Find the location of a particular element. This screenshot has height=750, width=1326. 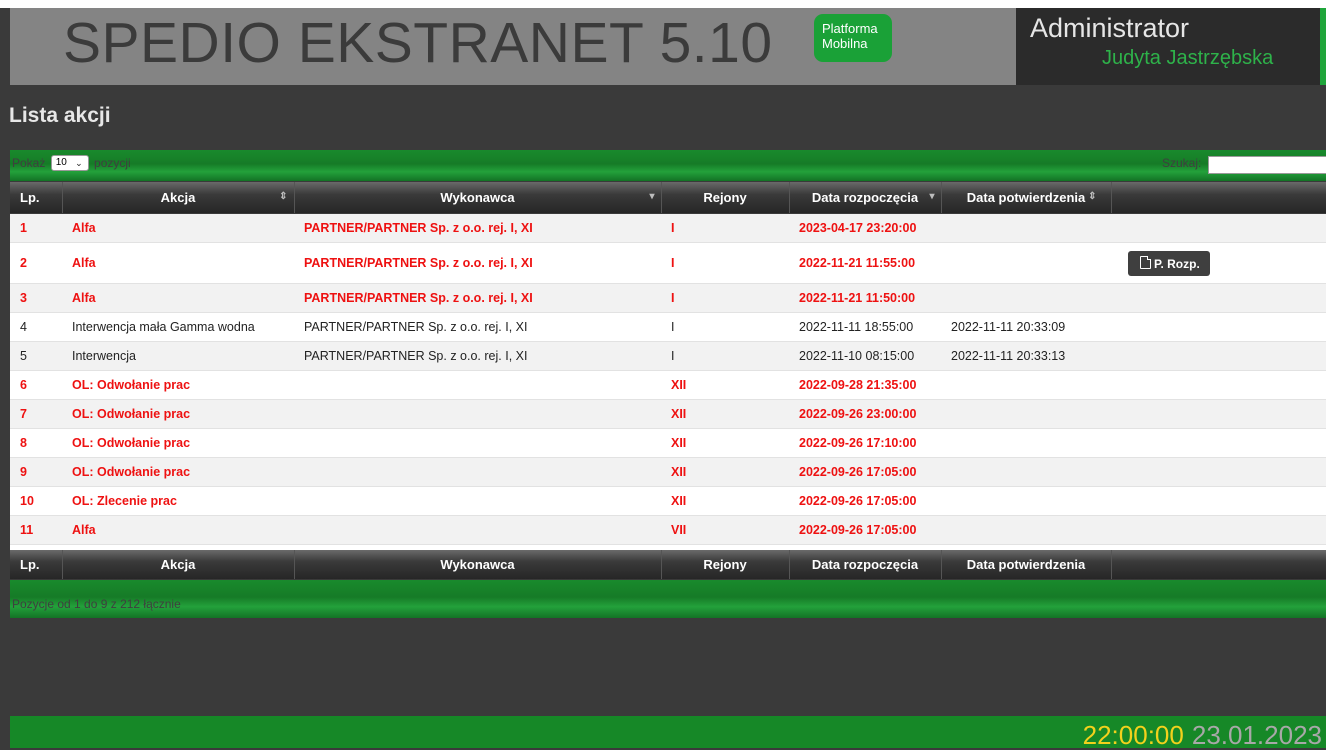

foot-header-wykonawca: Wykonawca is located at coordinates (478, 564).